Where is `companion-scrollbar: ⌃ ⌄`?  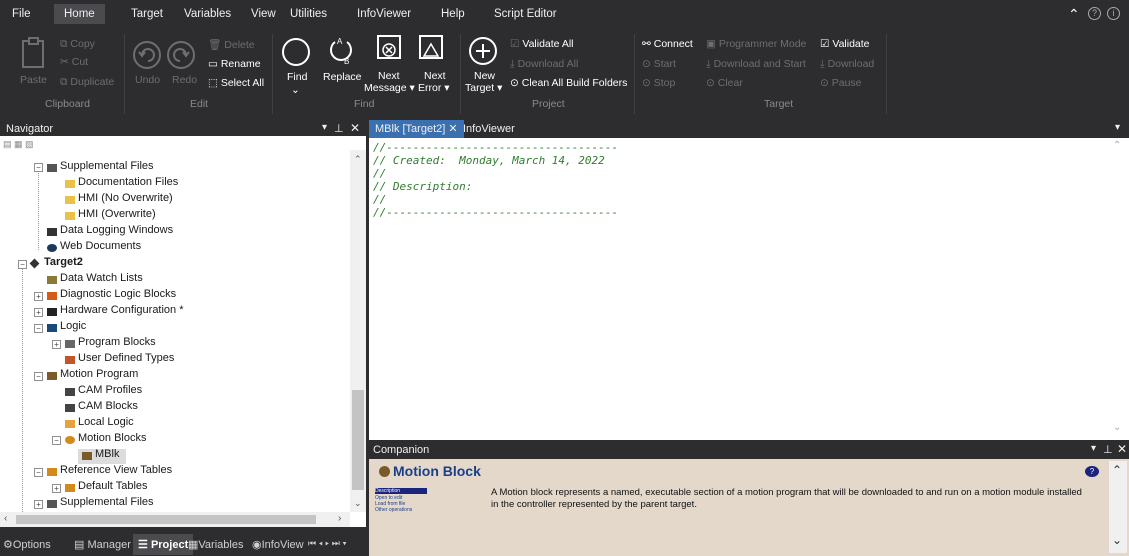 companion-scrollbar: ⌃ ⌄ is located at coordinates (1118, 507).